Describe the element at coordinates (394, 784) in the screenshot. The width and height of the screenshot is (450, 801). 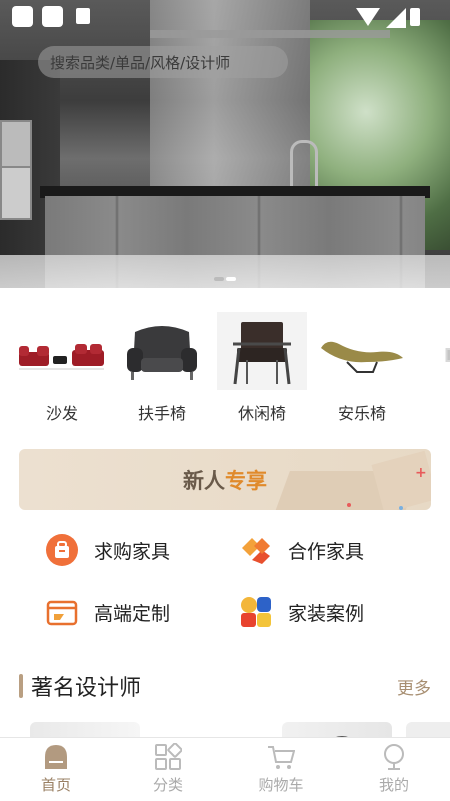
I see `tab-label: 我的` at that location.